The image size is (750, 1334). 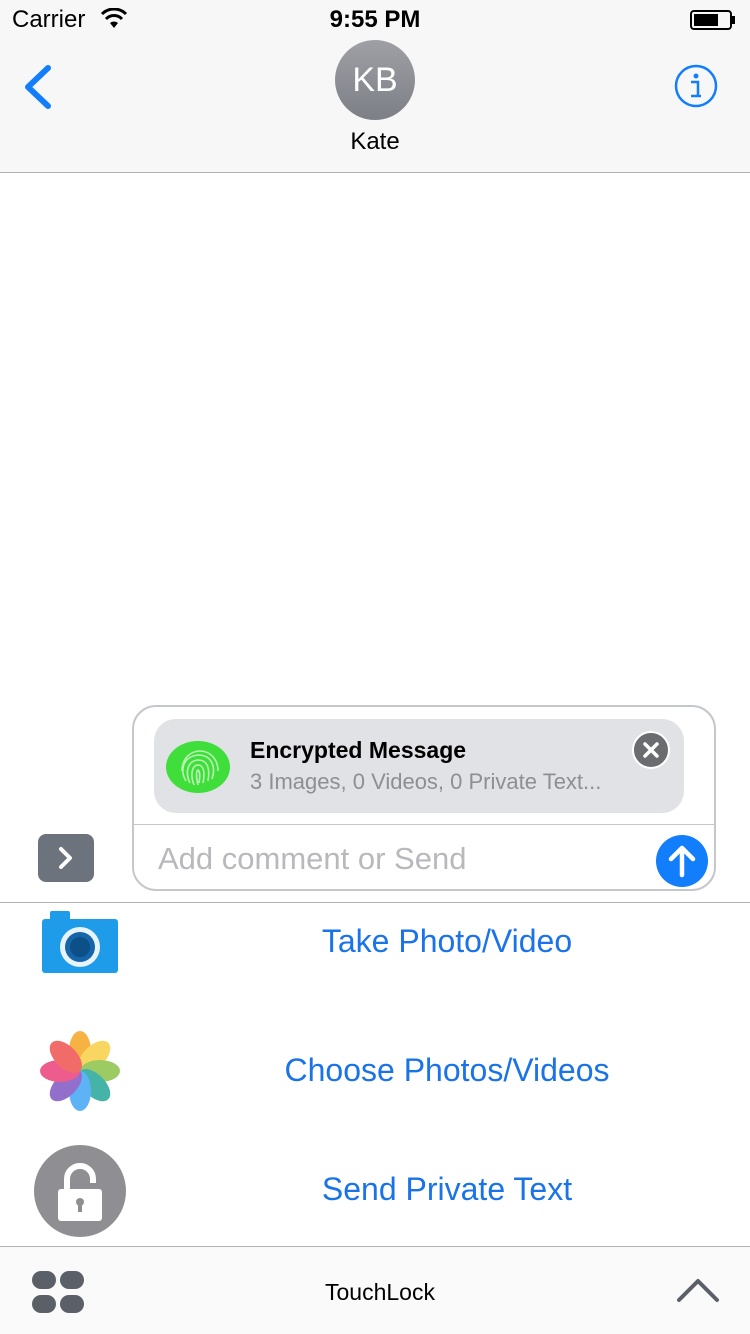 What do you see at coordinates (198, 767) in the screenshot?
I see `fingerprint-icon` at bounding box center [198, 767].